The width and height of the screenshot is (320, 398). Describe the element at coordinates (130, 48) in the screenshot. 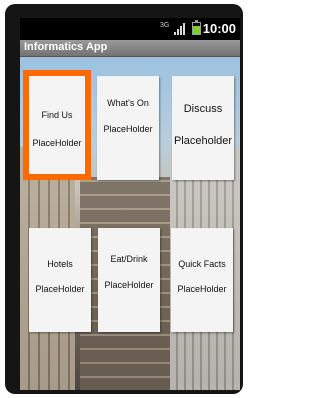

I see `app-title-bar: Informatics App` at that location.